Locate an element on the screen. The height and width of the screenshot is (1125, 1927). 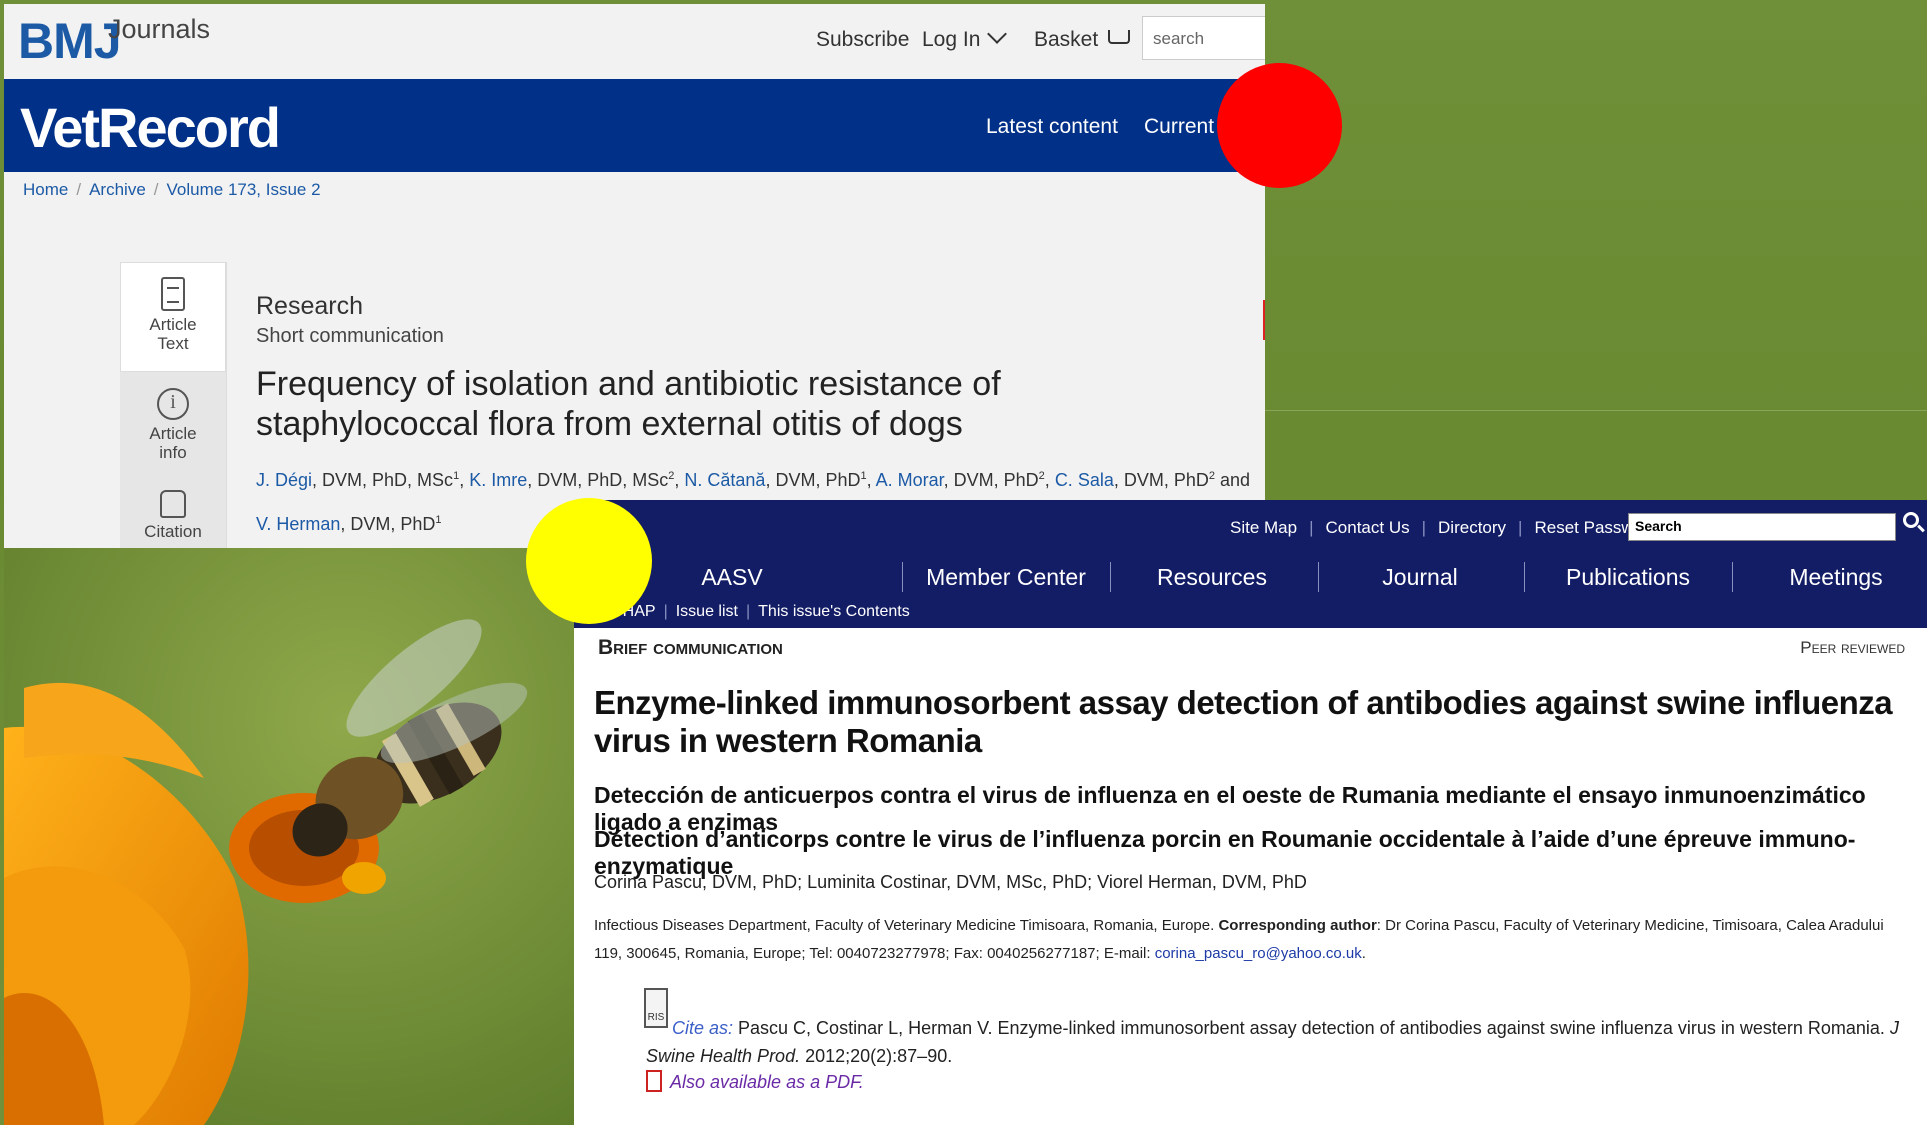
breadcrumb-archive: Archive is located at coordinates (117, 189).